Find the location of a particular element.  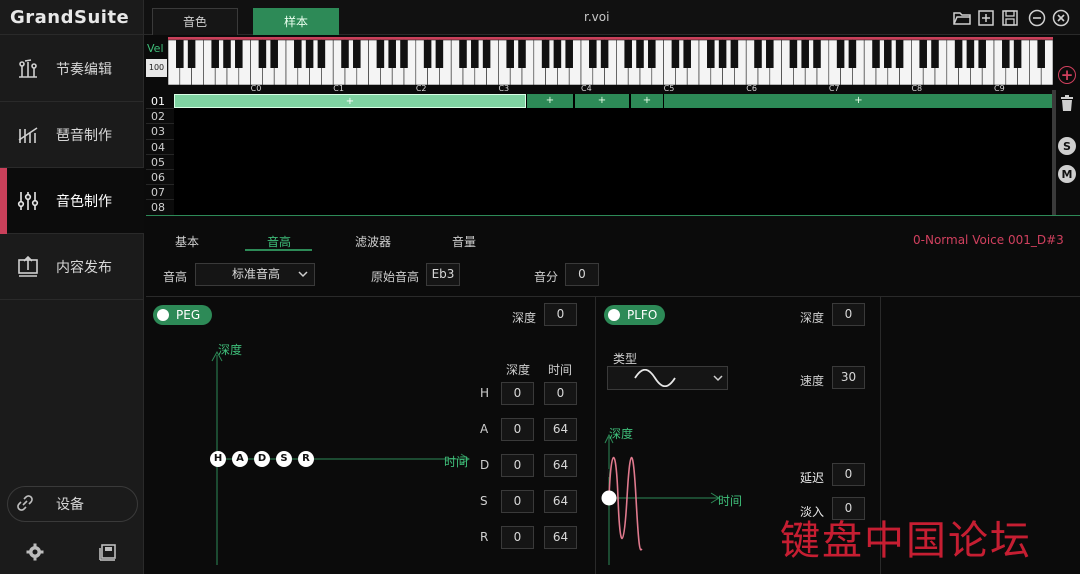

tab-filter: 滤波器 is located at coordinates (373, 241).